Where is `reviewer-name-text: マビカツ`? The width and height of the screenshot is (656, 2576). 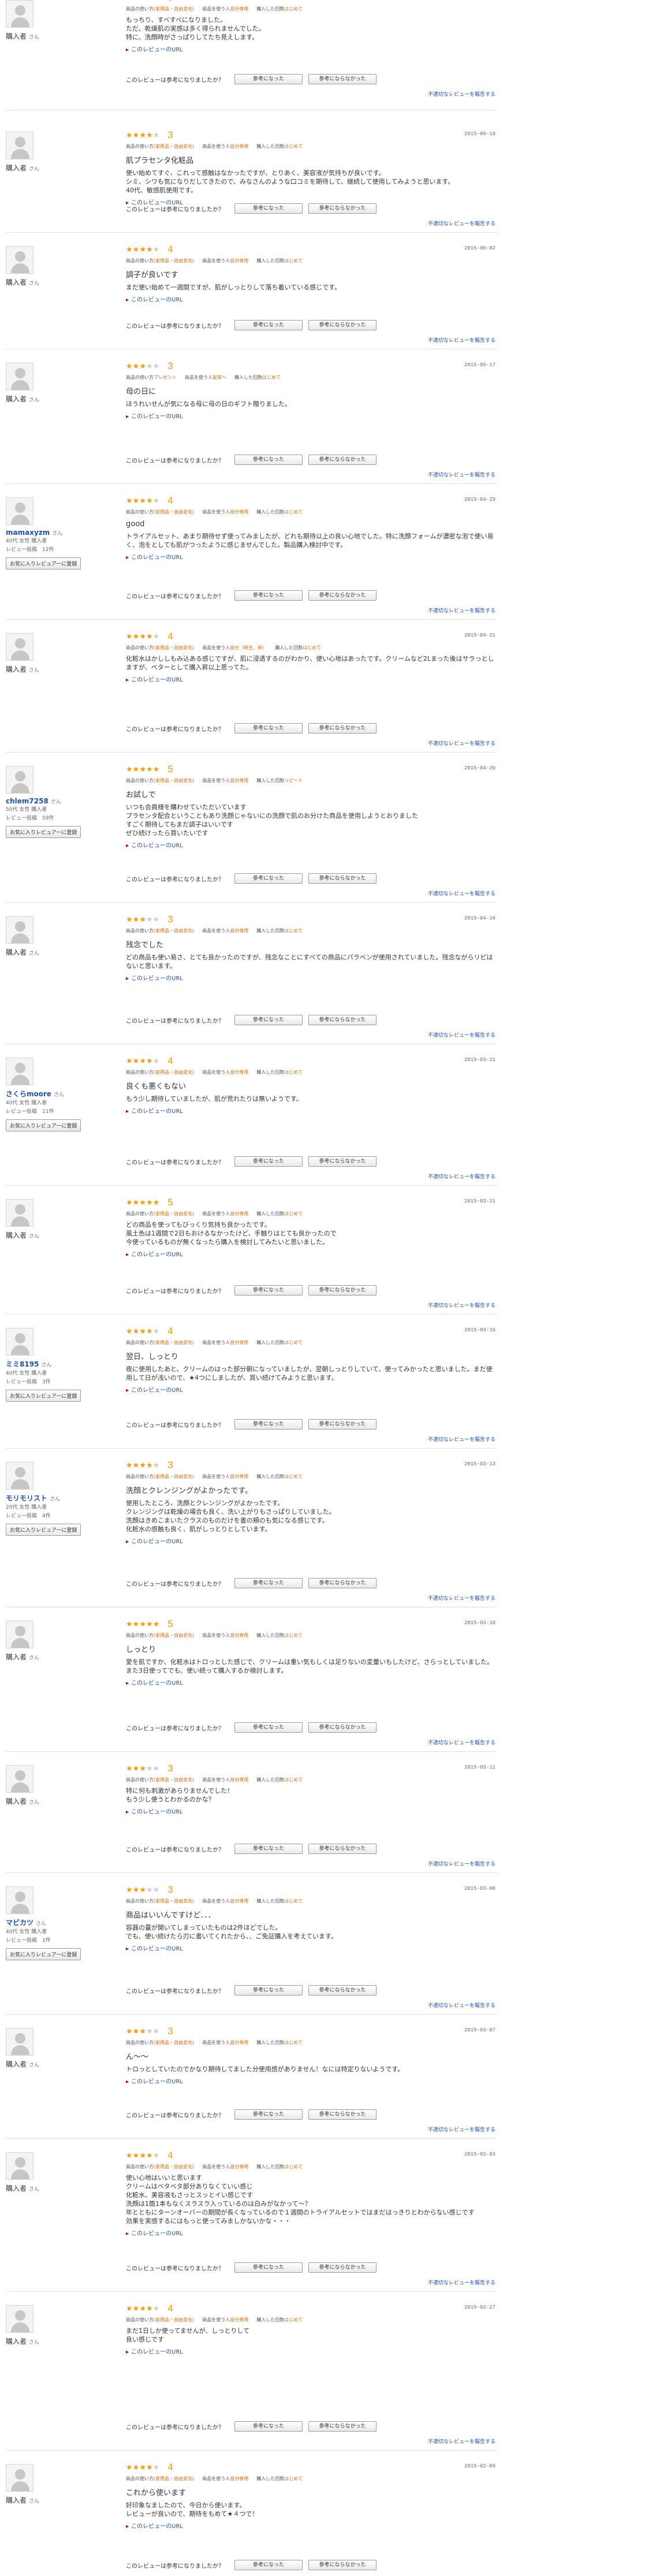
reviewer-name-text: マビカツ is located at coordinates (19, 1923).